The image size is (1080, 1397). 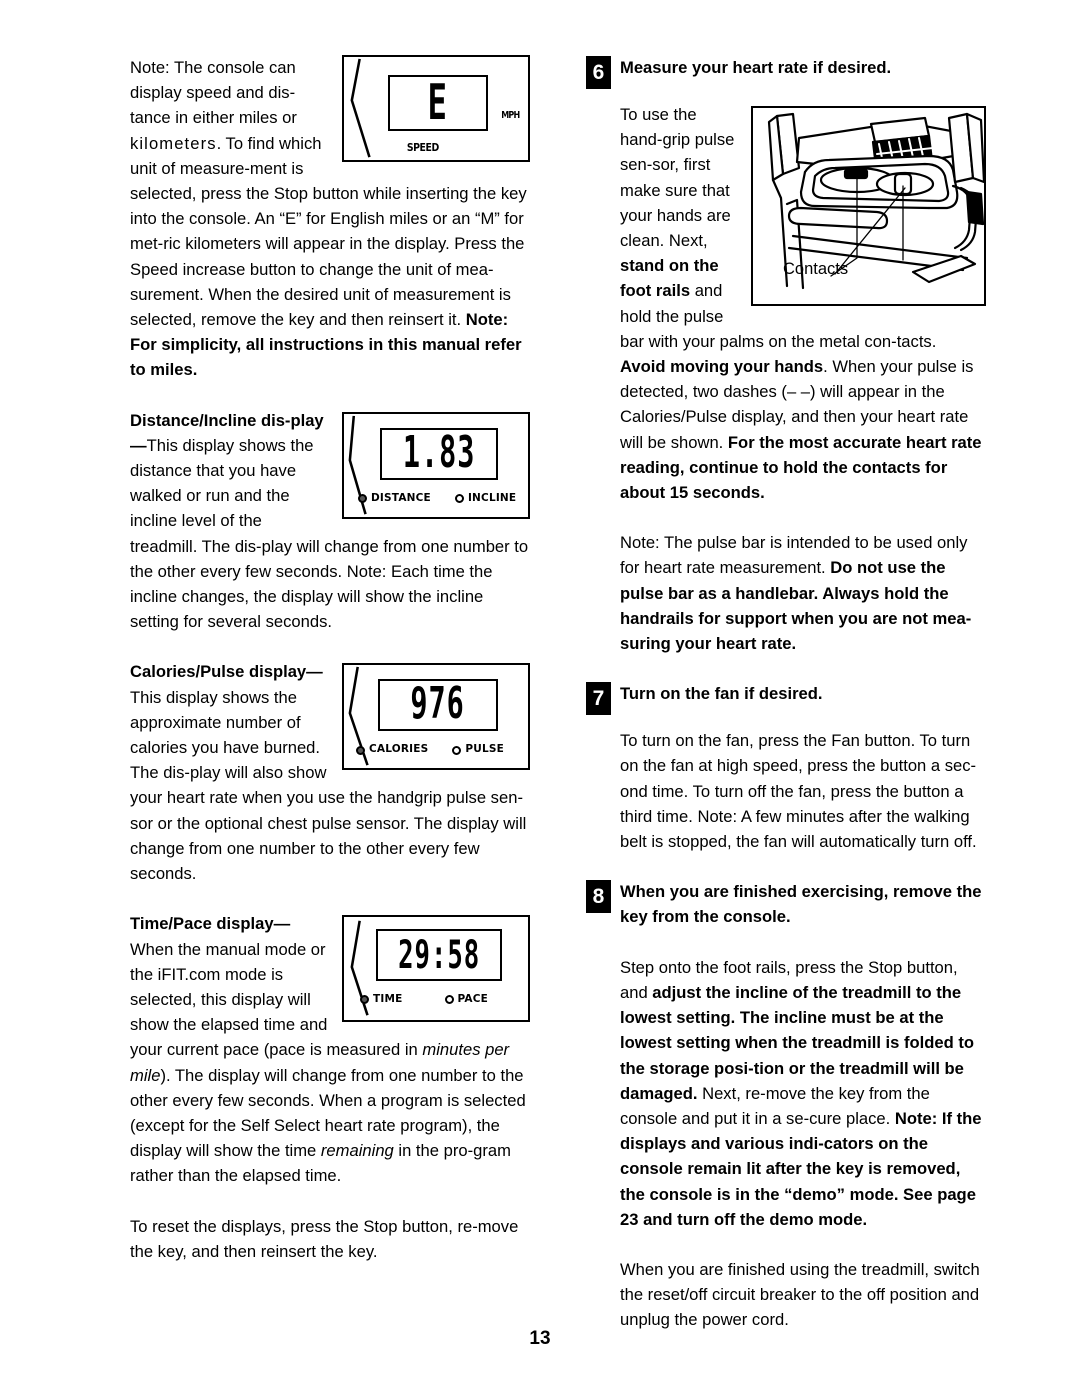 I want to click on page-number: 13, so click(x=540, y=1338).